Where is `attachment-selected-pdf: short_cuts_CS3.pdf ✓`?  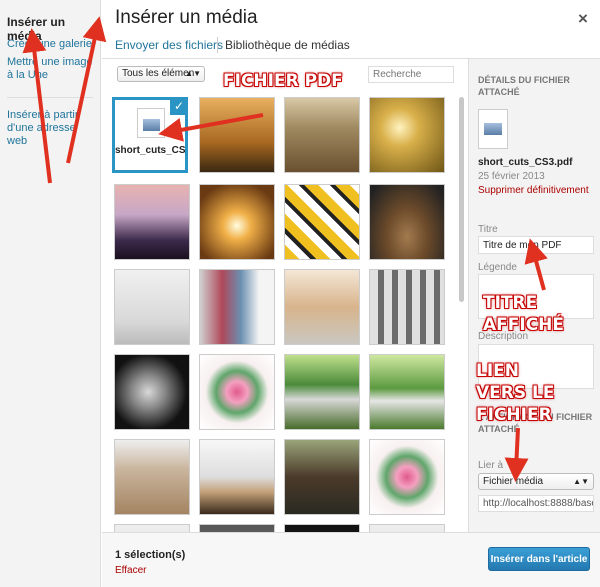 attachment-selected-pdf: short_cuts_CS3.pdf ✓ is located at coordinates (150, 135).